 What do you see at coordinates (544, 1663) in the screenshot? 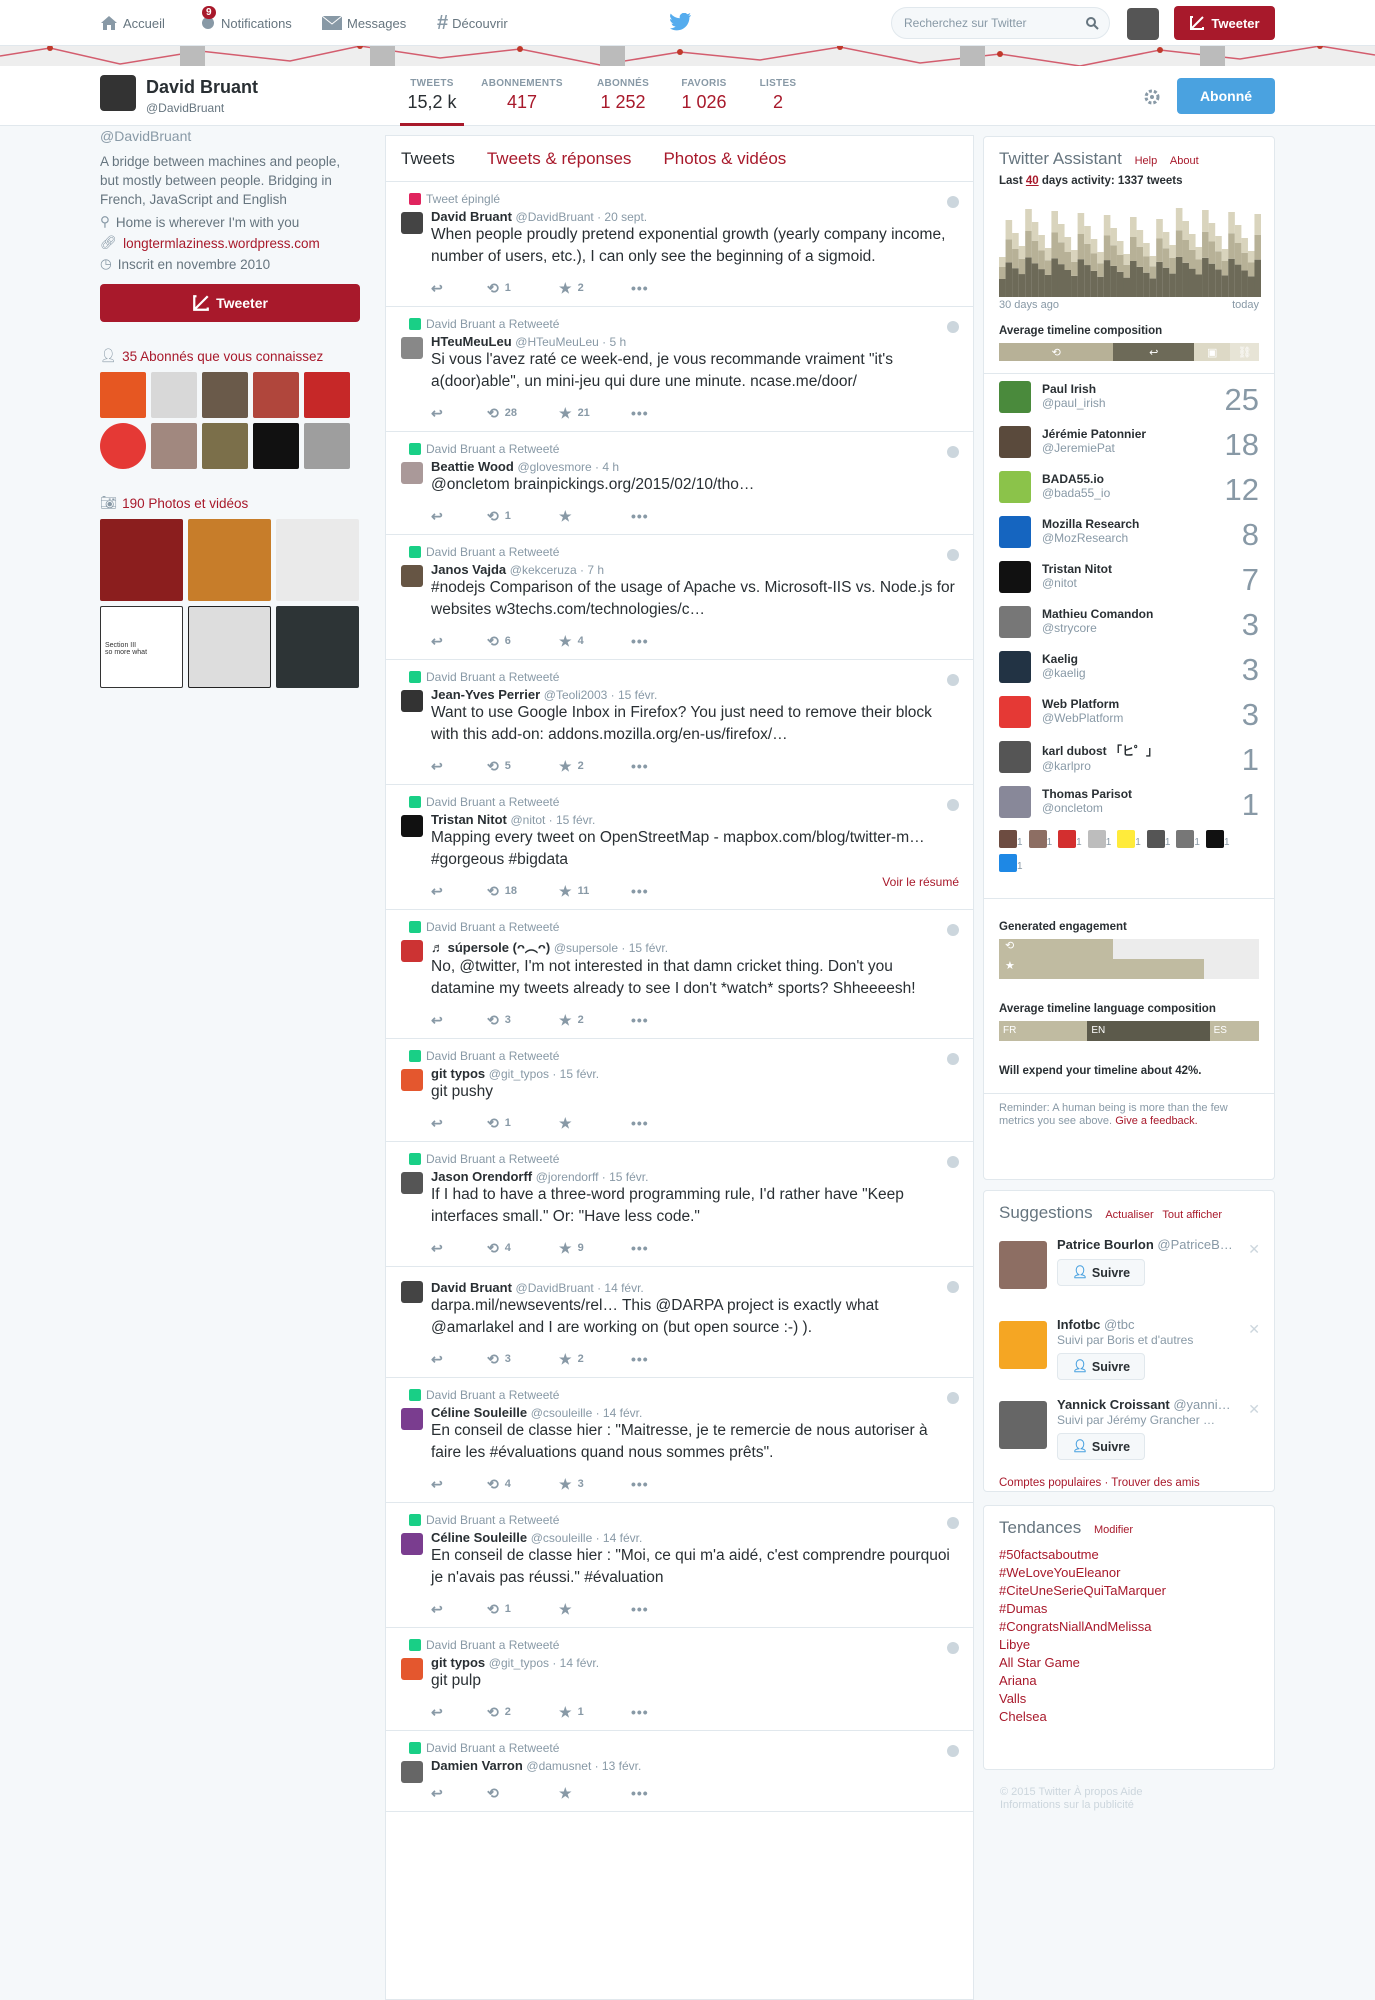
I see `tweet-author-handle: @git_typos · 14 févr.` at bounding box center [544, 1663].